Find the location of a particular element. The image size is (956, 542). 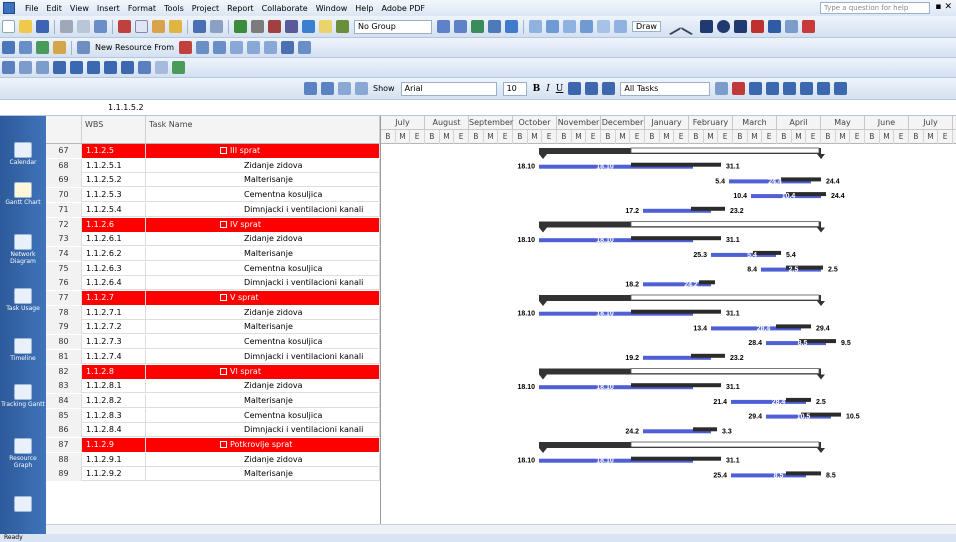

menu-window: Window is located at coordinates (332, 8).